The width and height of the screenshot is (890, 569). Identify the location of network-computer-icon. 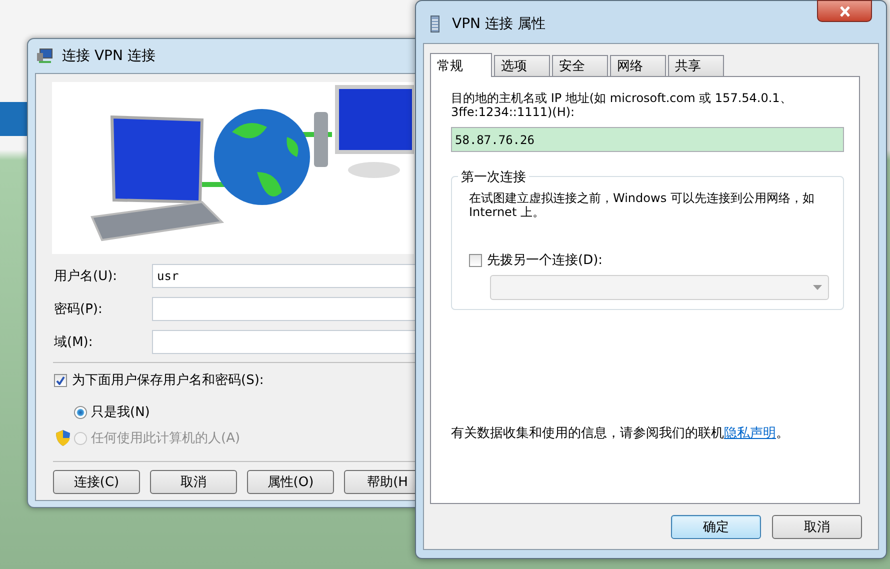
(45, 56).